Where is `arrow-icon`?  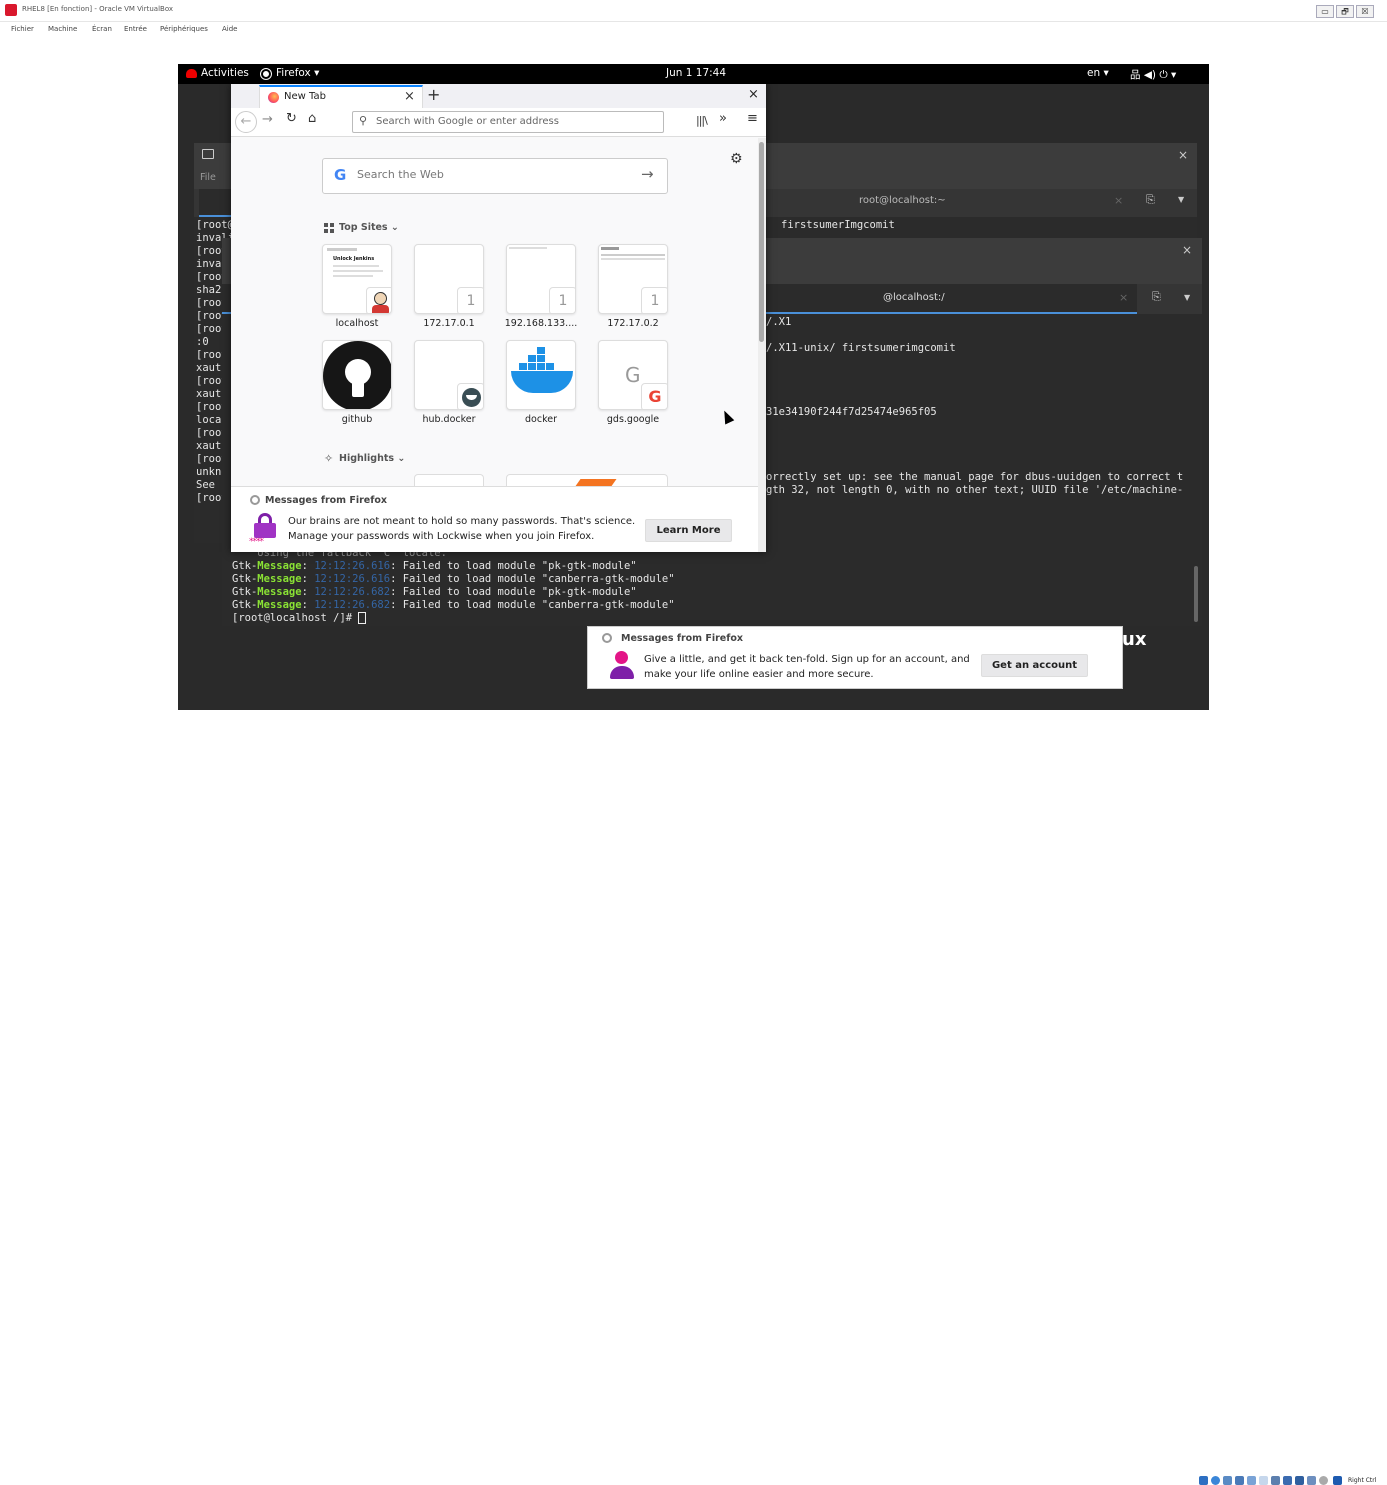 arrow-icon is located at coordinates (1323, 1480).